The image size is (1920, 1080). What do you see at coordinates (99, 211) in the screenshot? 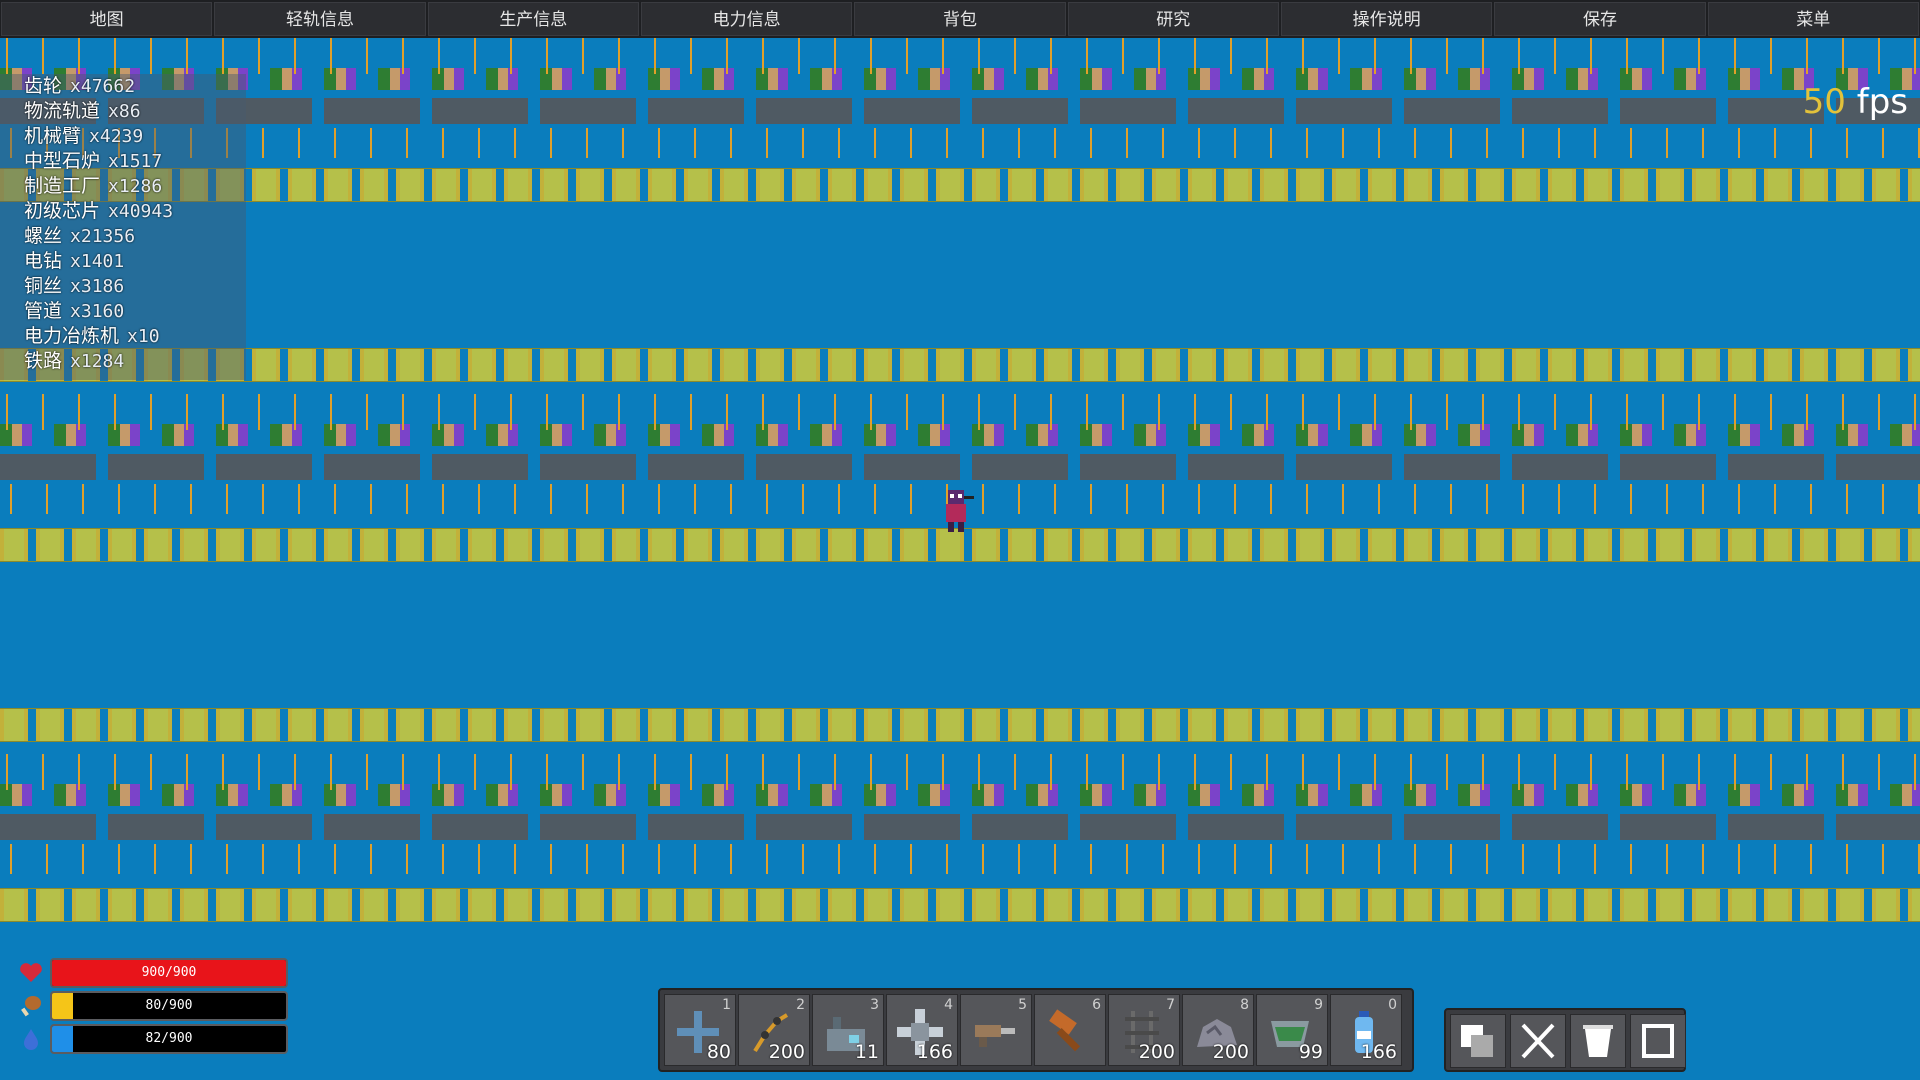
I see `counter-basic-chip: 初级芯片 x40943` at bounding box center [99, 211].